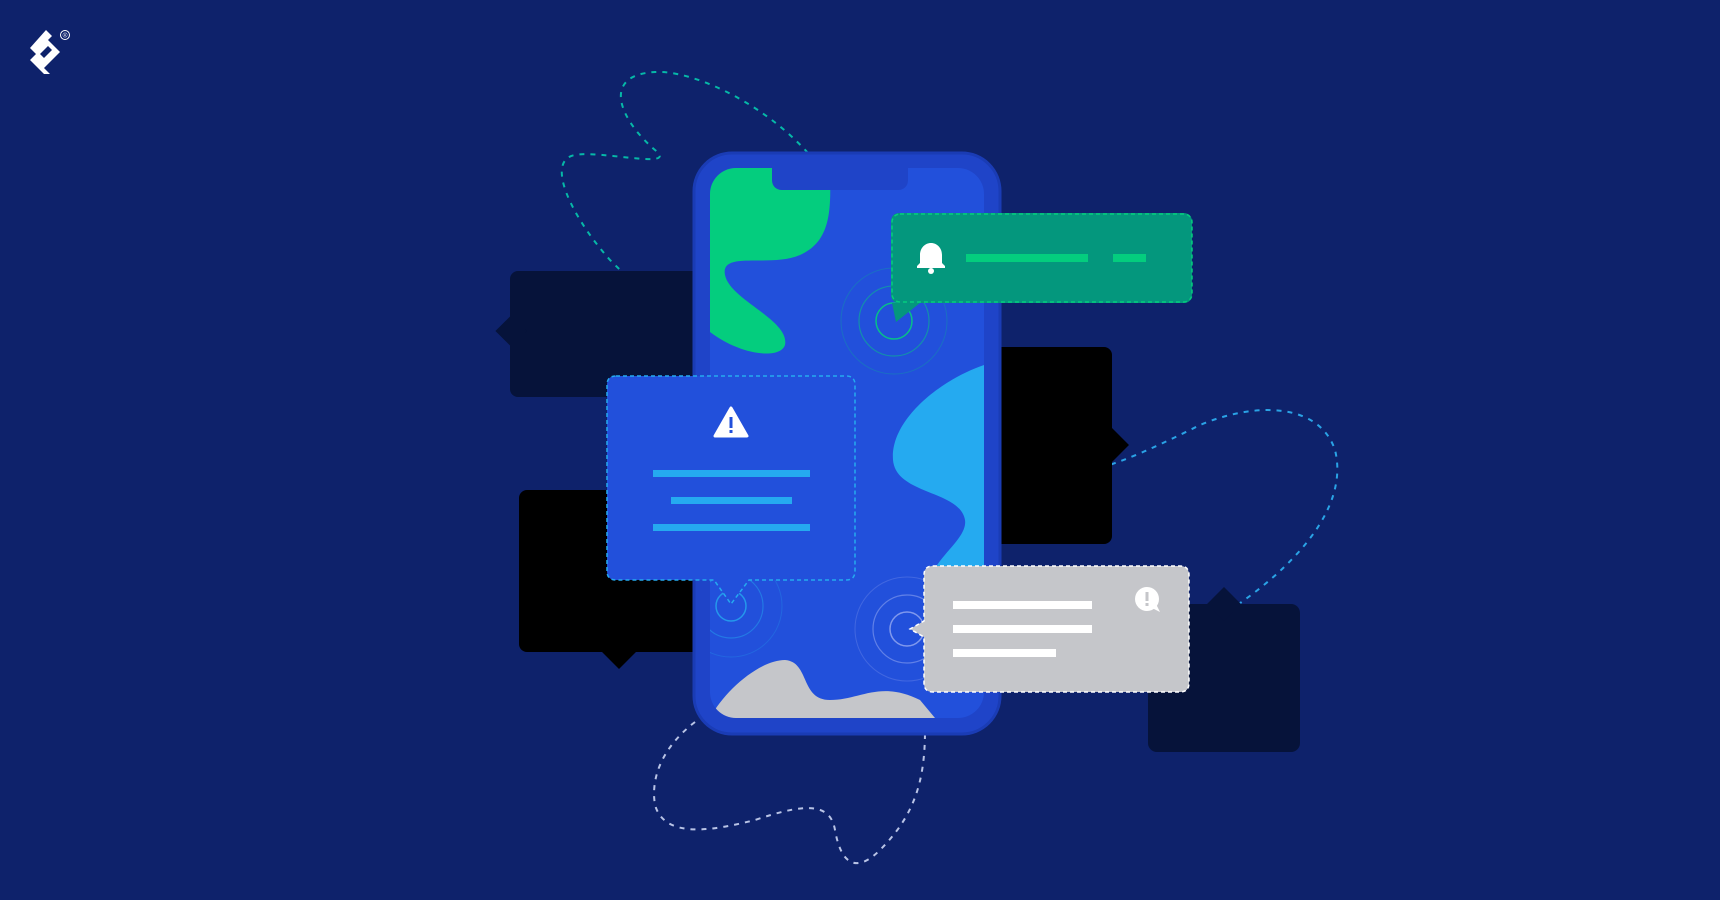 The image size is (1720, 900). I want to click on alert-text-line-long, so click(1027, 258).